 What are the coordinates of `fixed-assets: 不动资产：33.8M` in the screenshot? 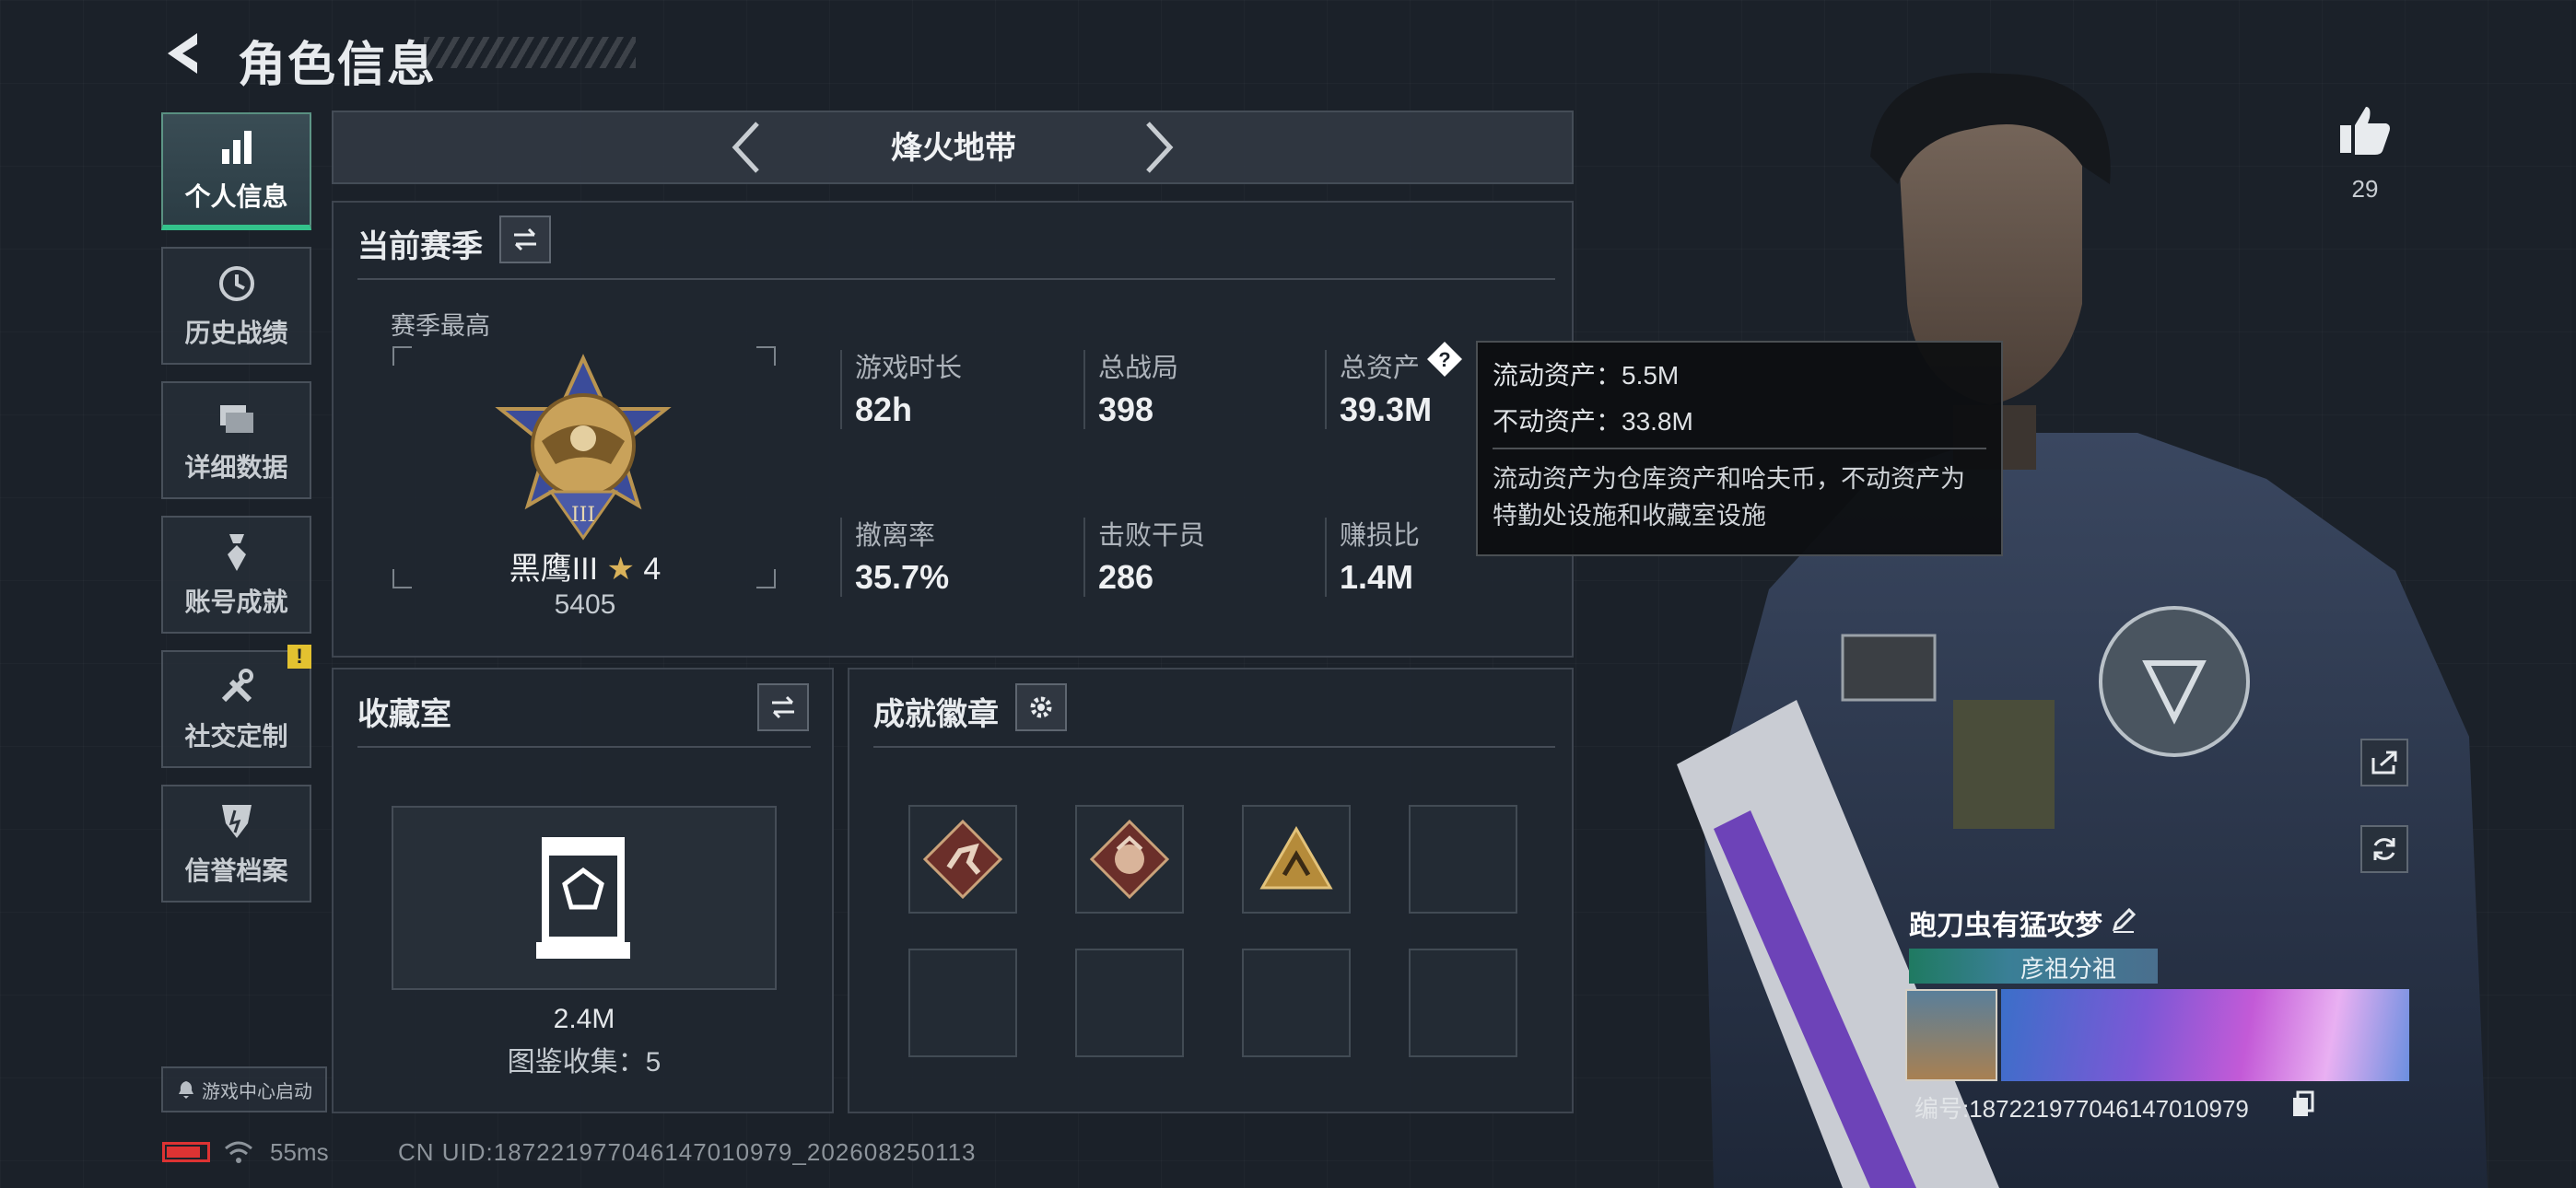 It's located at (1593, 421).